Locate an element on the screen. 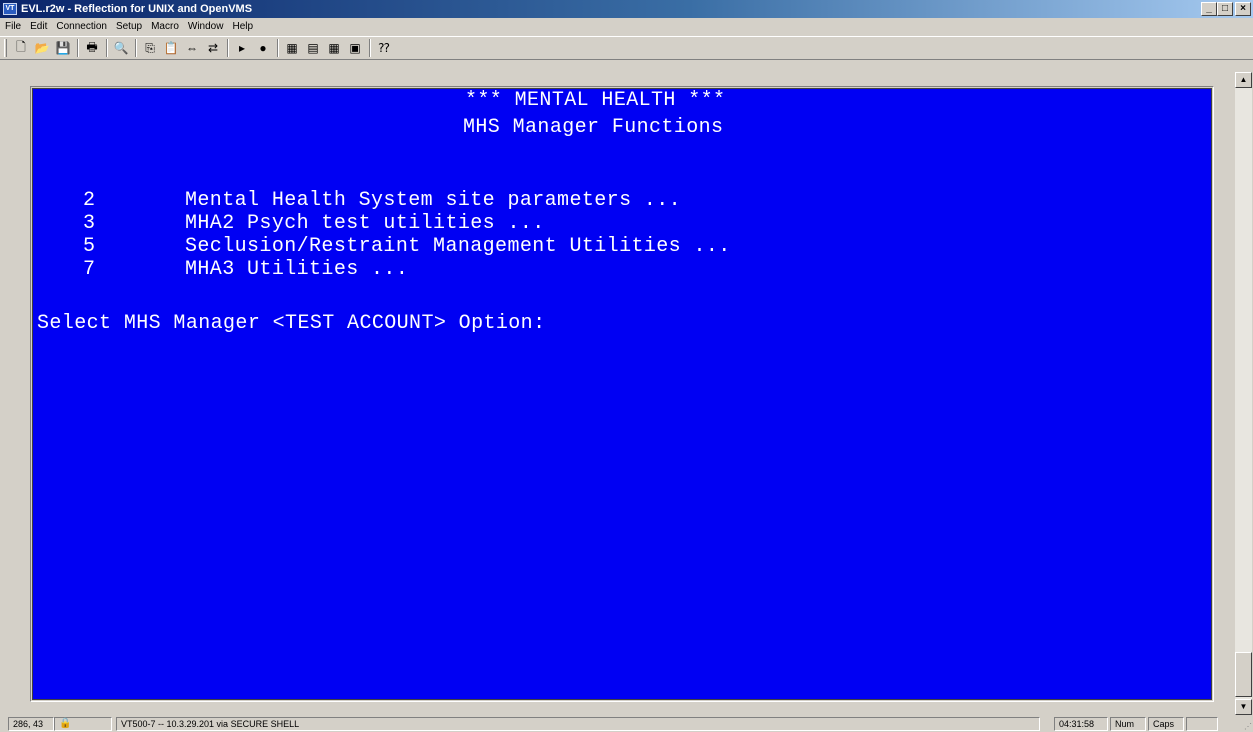 Image resolution: width=1253 pixels, height=732 pixels. copy-icon: ⎘ is located at coordinates (150, 48).